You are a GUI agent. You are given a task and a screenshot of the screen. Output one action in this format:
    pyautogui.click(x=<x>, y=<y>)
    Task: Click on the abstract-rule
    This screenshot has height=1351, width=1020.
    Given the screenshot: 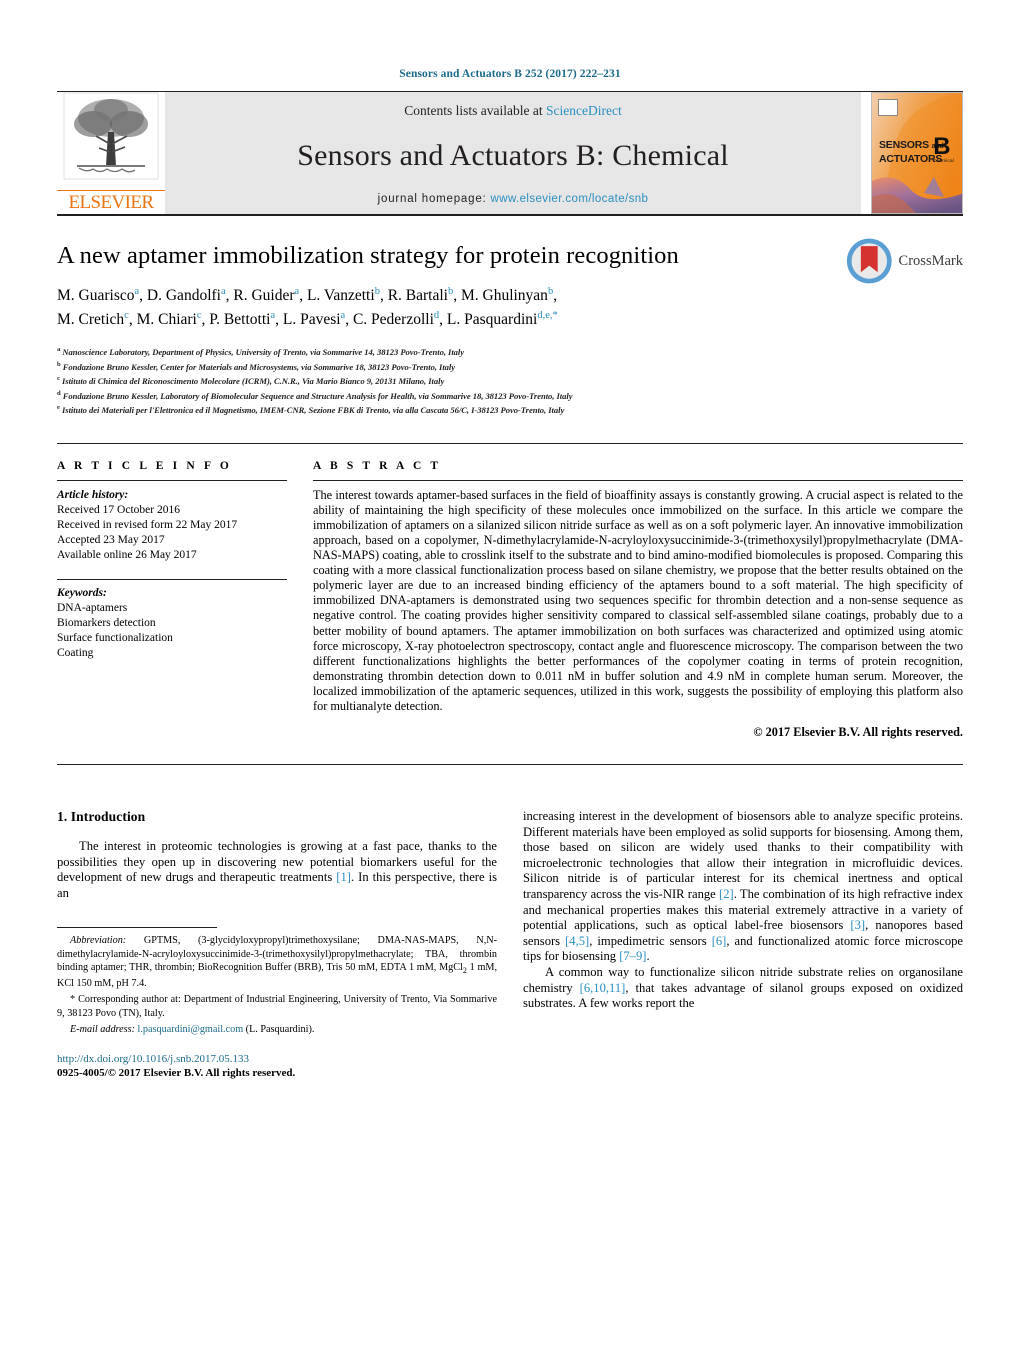 What is the action you would take?
    pyautogui.click(x=638, y=480)
    